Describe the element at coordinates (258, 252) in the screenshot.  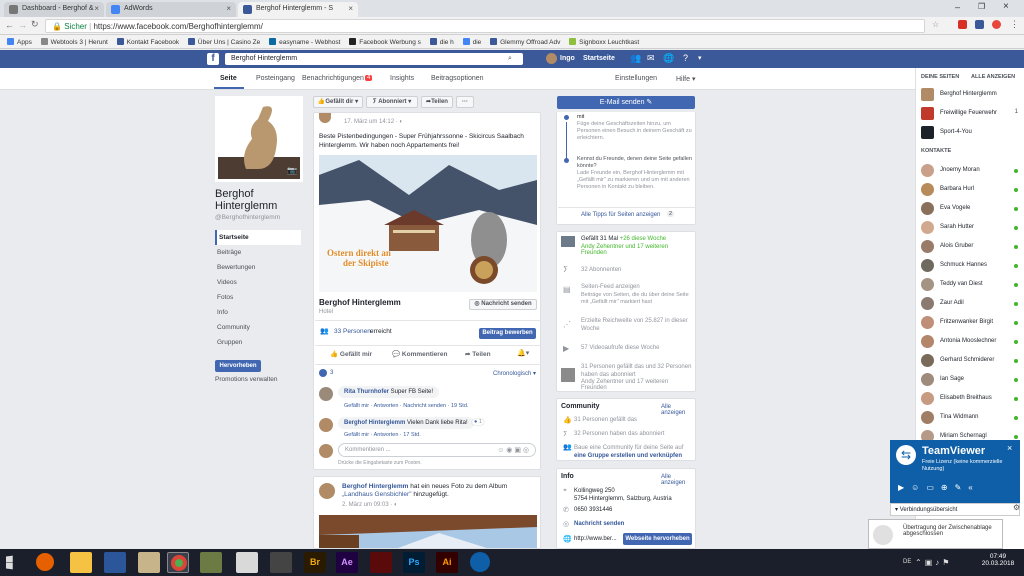
I see `sidebar-item-posts: Beiträge` at that location.